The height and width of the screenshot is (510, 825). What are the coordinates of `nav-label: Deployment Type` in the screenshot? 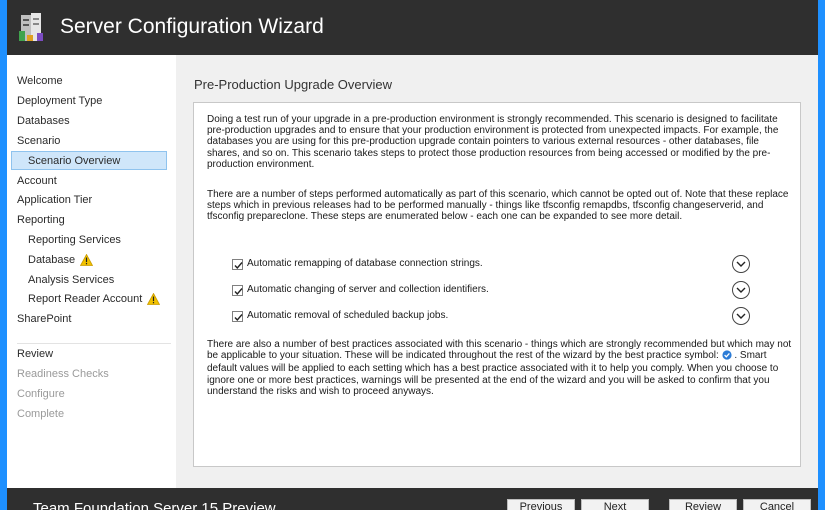 It's located at (60, 101).